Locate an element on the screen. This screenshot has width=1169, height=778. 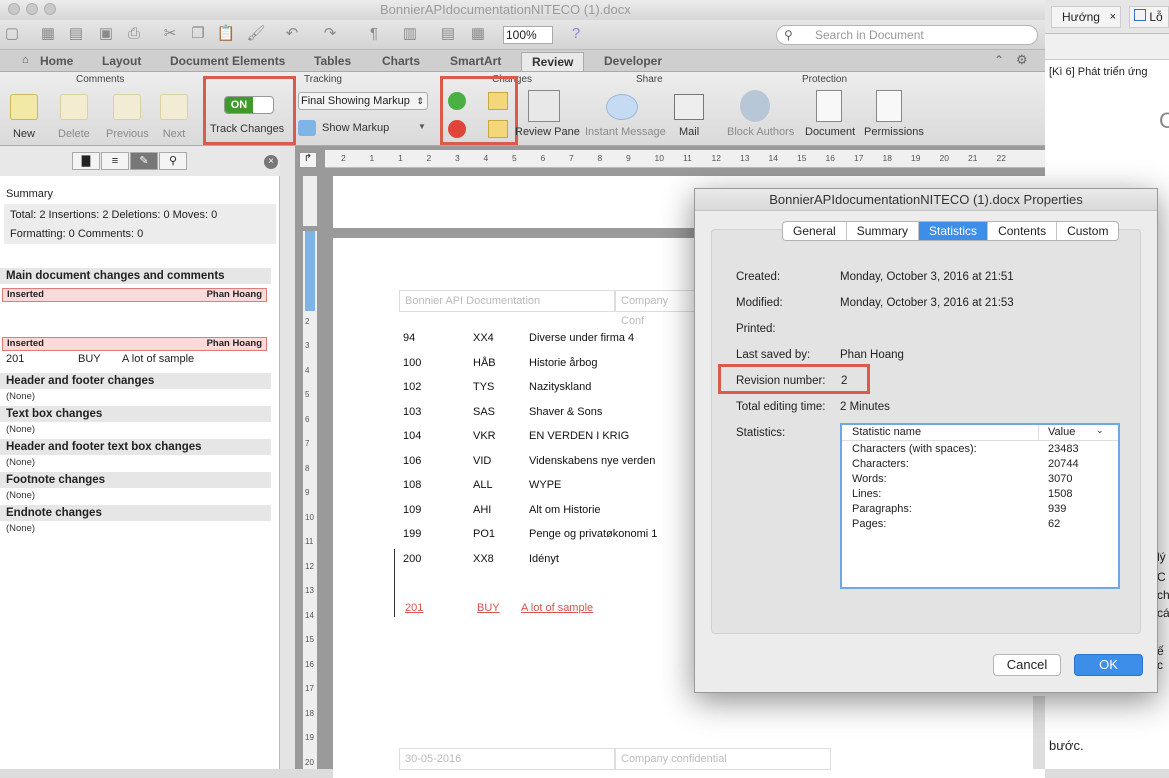
bookmarks-bar is located at coordinates (1107, 47).